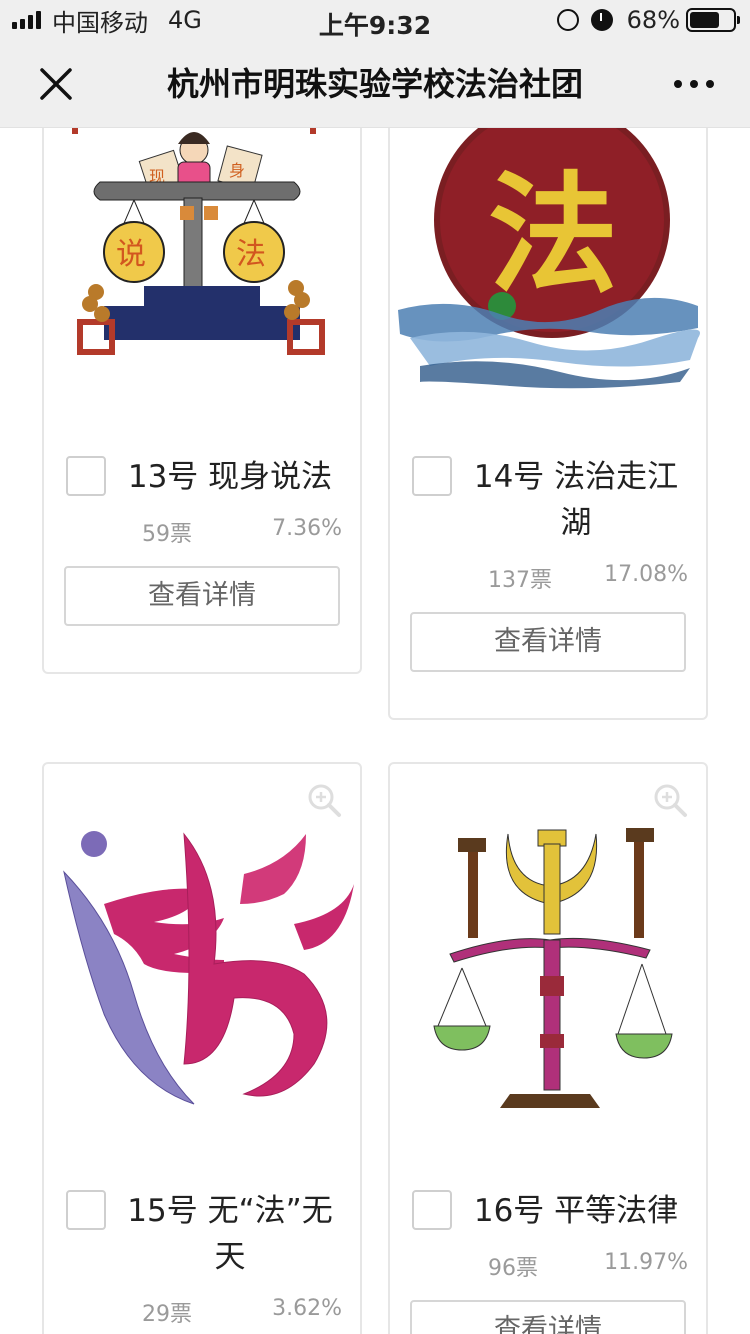 The width and height of the screenshot is (750, 1334). I want to click on vote-count: 96票, so click(513, 1268).